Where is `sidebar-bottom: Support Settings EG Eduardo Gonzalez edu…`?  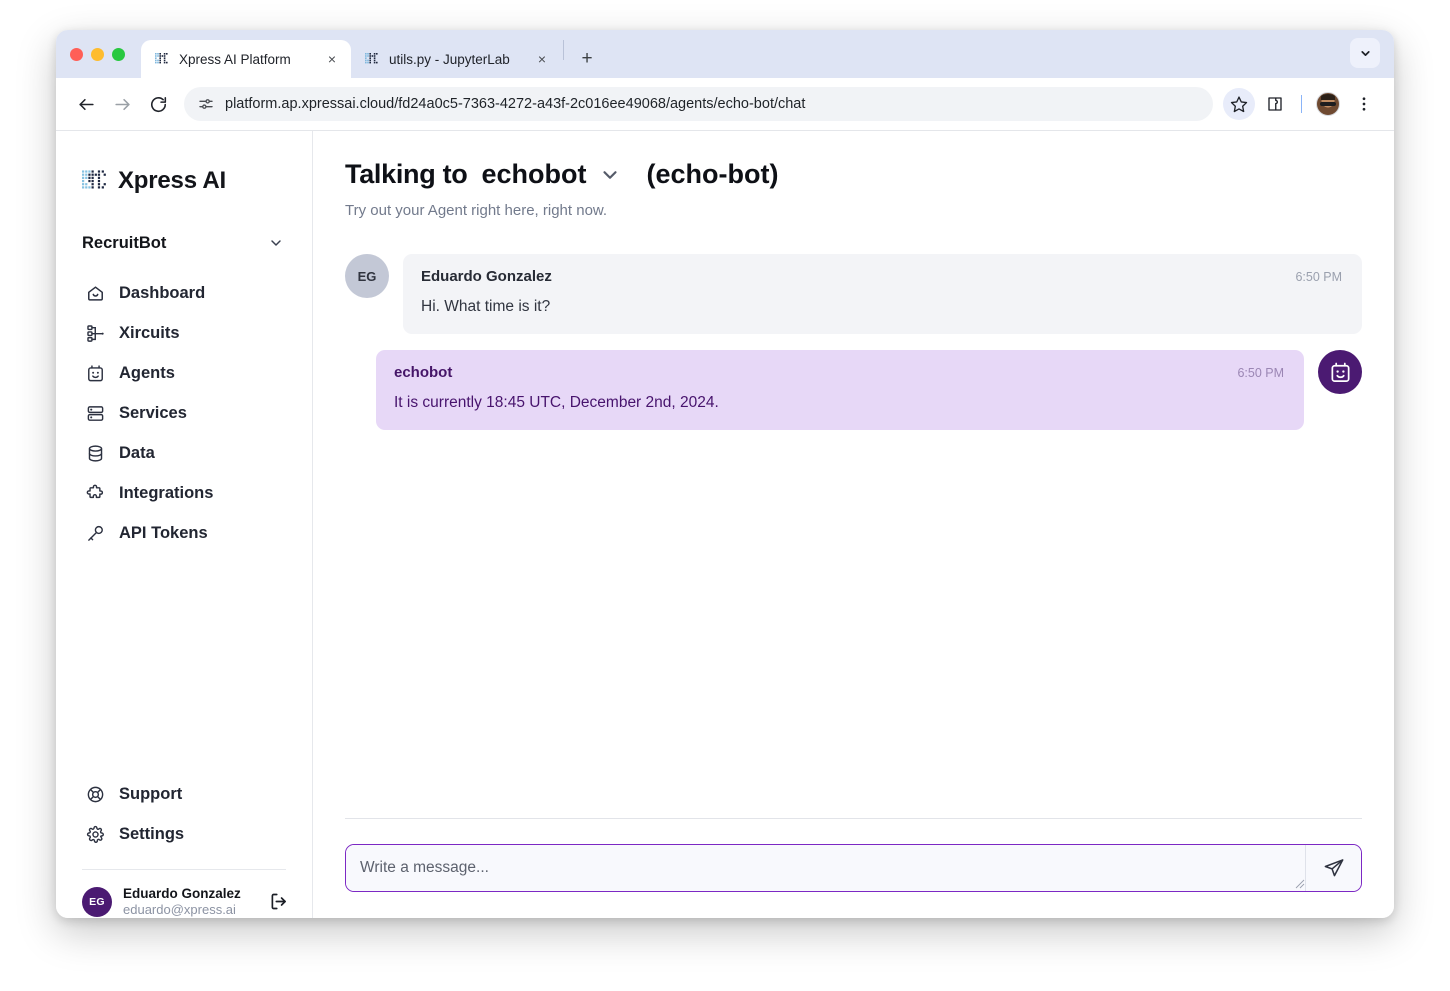 sidebar-bottom: Support Settings EG Eduardo Gonzalez edu… is located at coordinates (184, 840).